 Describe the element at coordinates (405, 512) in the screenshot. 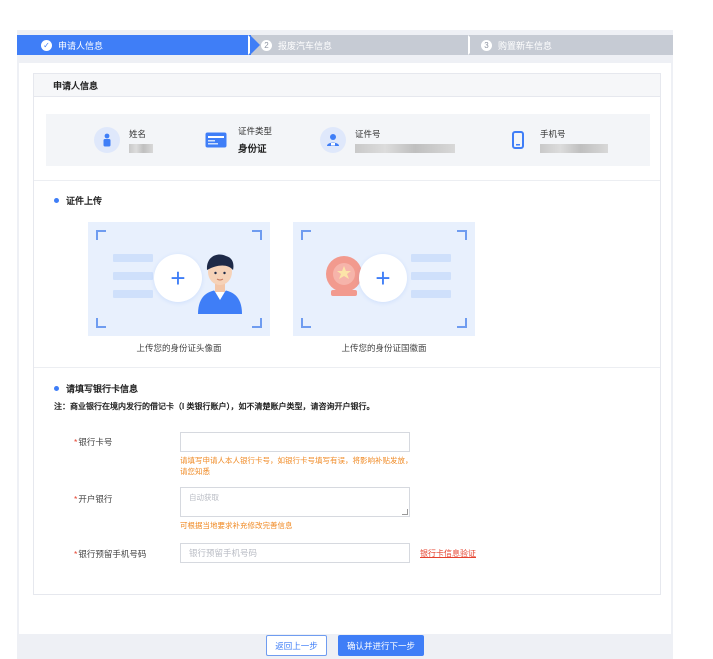

I see `resize-handle` at that location.